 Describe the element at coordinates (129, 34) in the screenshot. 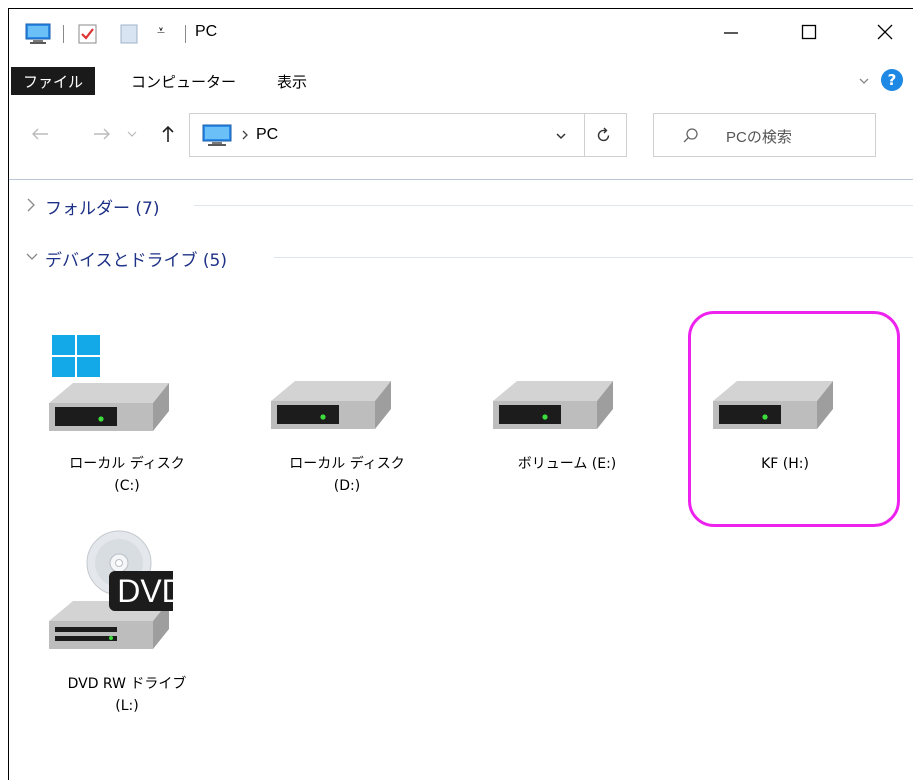

I see `new-folder-icon` at that location.